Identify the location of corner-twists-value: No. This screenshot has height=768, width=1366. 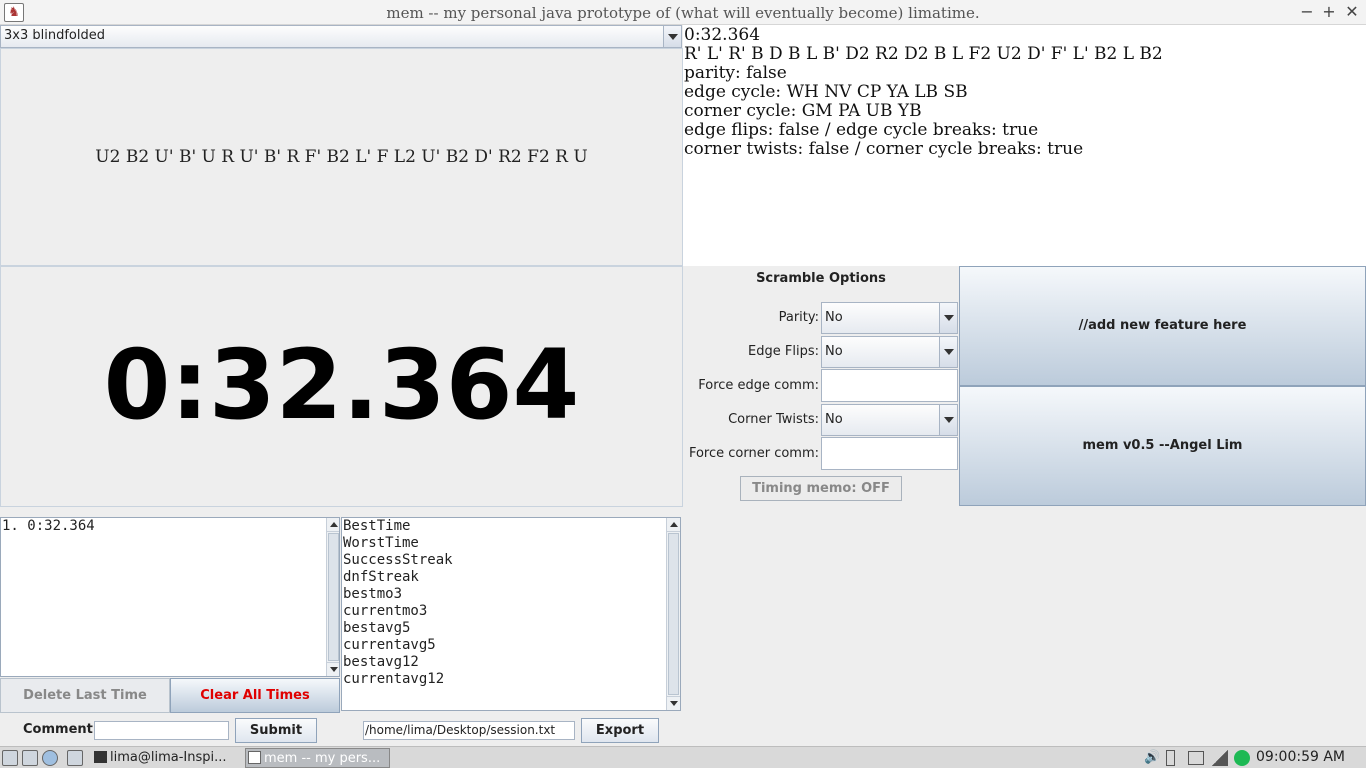
(834, 419).